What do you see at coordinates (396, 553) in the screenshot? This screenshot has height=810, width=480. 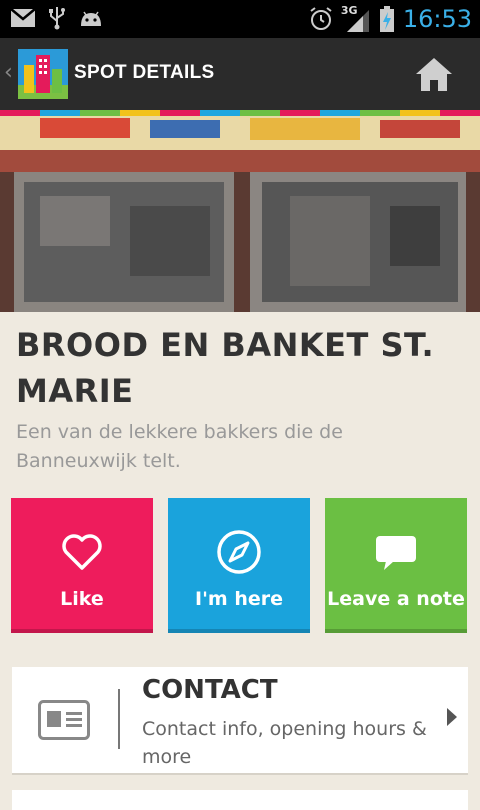 I see `speech-bubble-icon` at bounding box center [396, 553].